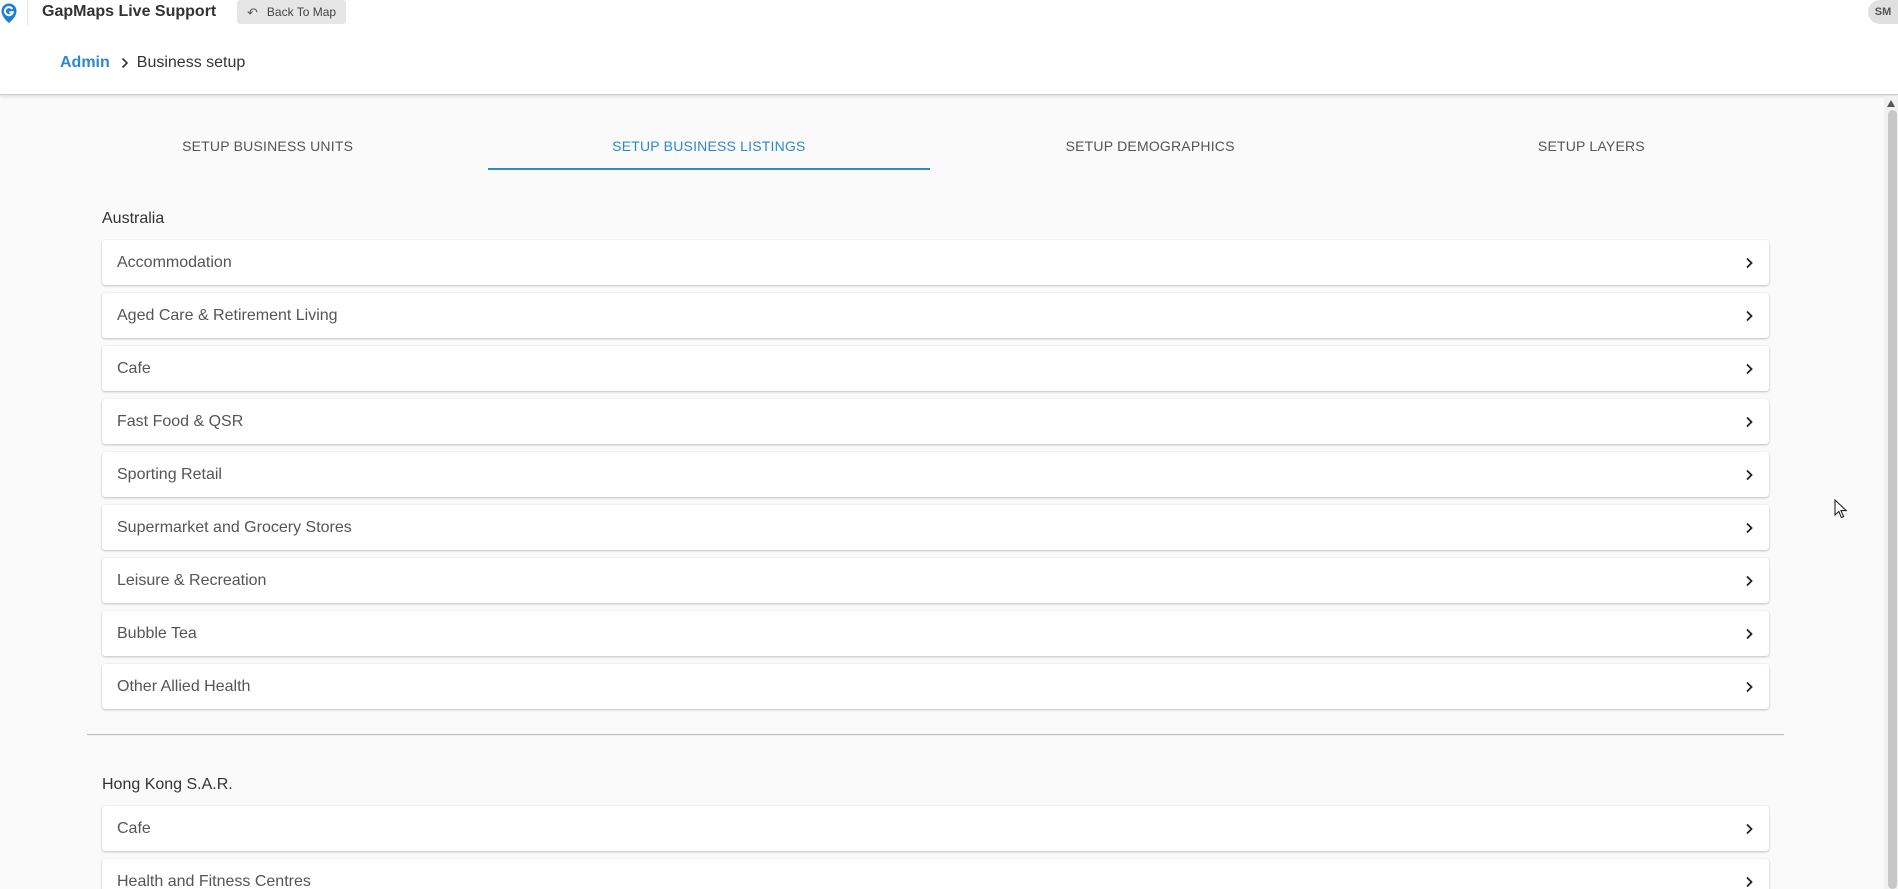  Describe the element at coordinates (935, 633) in the screenshot. I see `list-item: Bubble Tea` at that location.